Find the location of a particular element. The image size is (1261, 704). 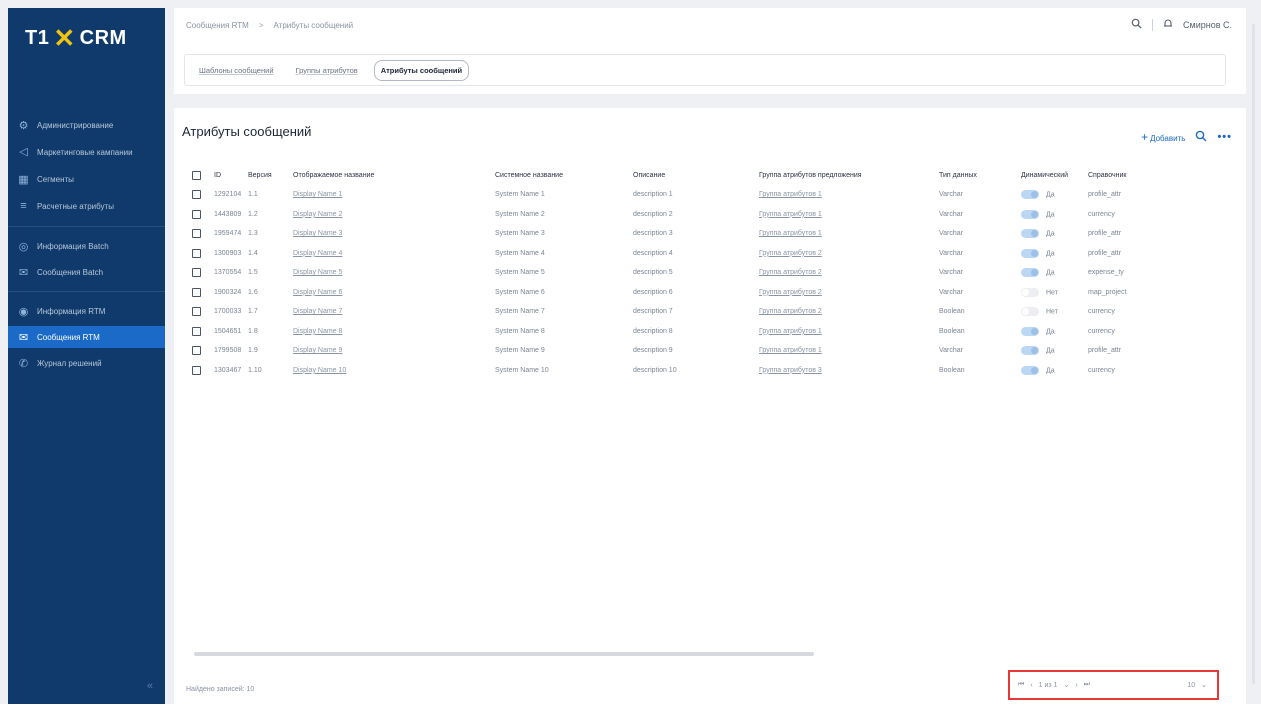

cell-display-name: Display Name 4 is located at coordinates (317, 253).